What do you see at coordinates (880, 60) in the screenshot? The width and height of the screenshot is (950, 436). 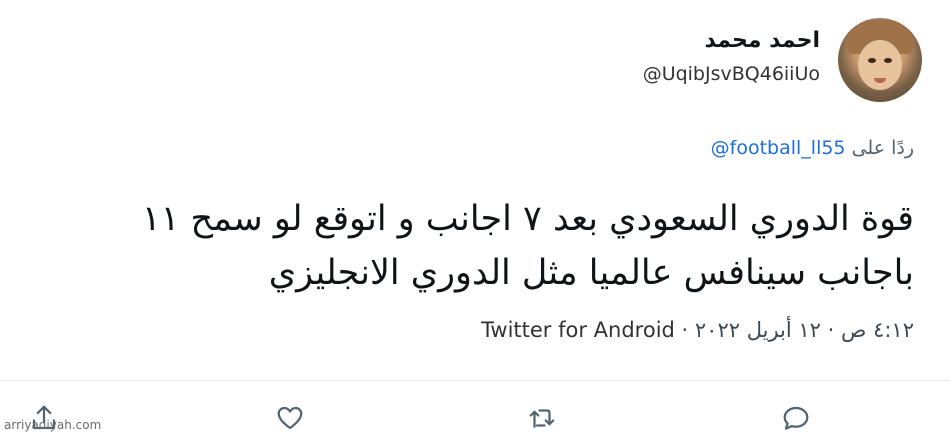 I see `avatar` at bounding box center [880, 60].